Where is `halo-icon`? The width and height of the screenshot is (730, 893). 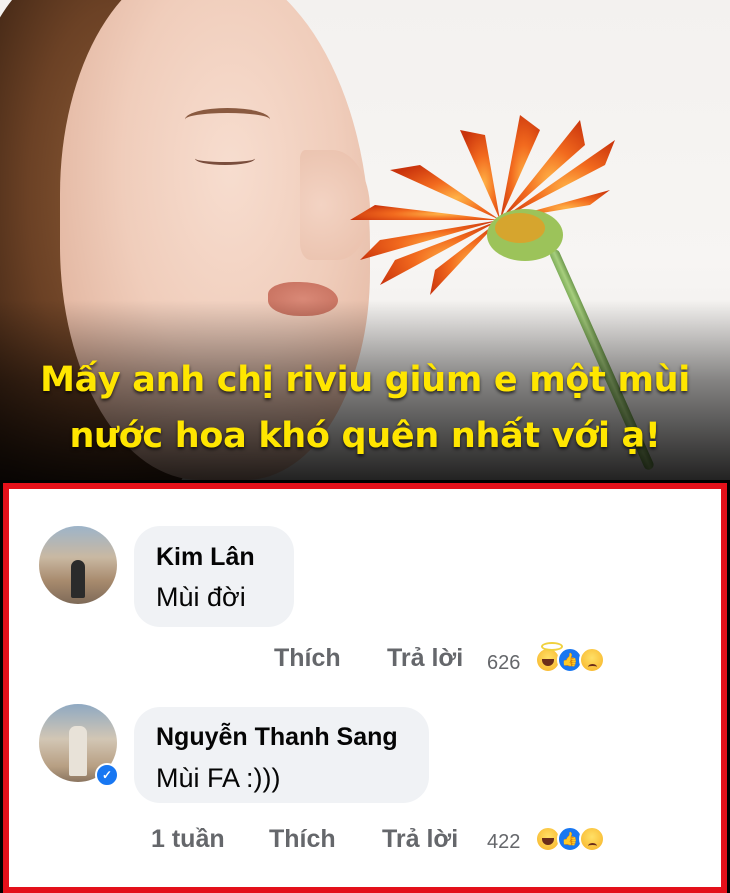 halo-icon is located at coordinates (552, 646).